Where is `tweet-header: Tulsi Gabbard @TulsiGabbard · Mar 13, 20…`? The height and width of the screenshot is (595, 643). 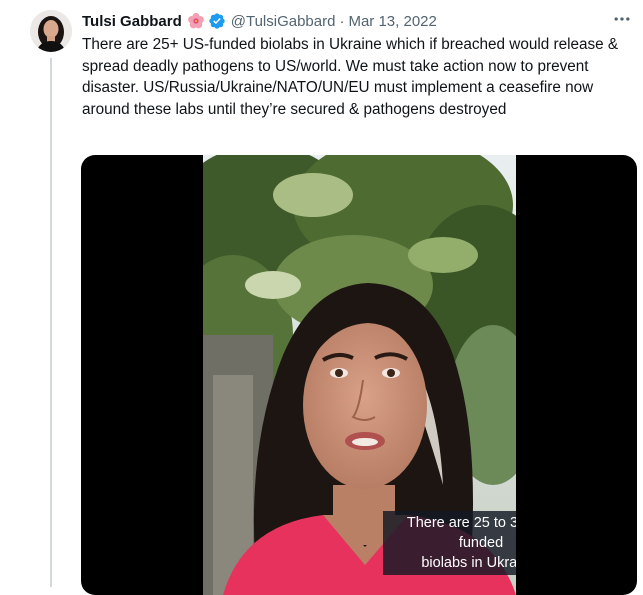 tweet-header: Tulsi Gabbard @TulsiGabbard · Mar 13, 20… is located at coordinates (259, 21).